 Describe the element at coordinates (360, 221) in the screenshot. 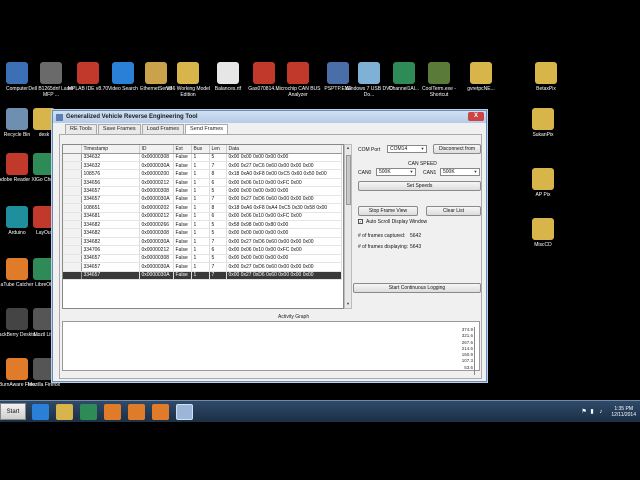

I see `auto-scroll-checkbox: ✓` at that location.